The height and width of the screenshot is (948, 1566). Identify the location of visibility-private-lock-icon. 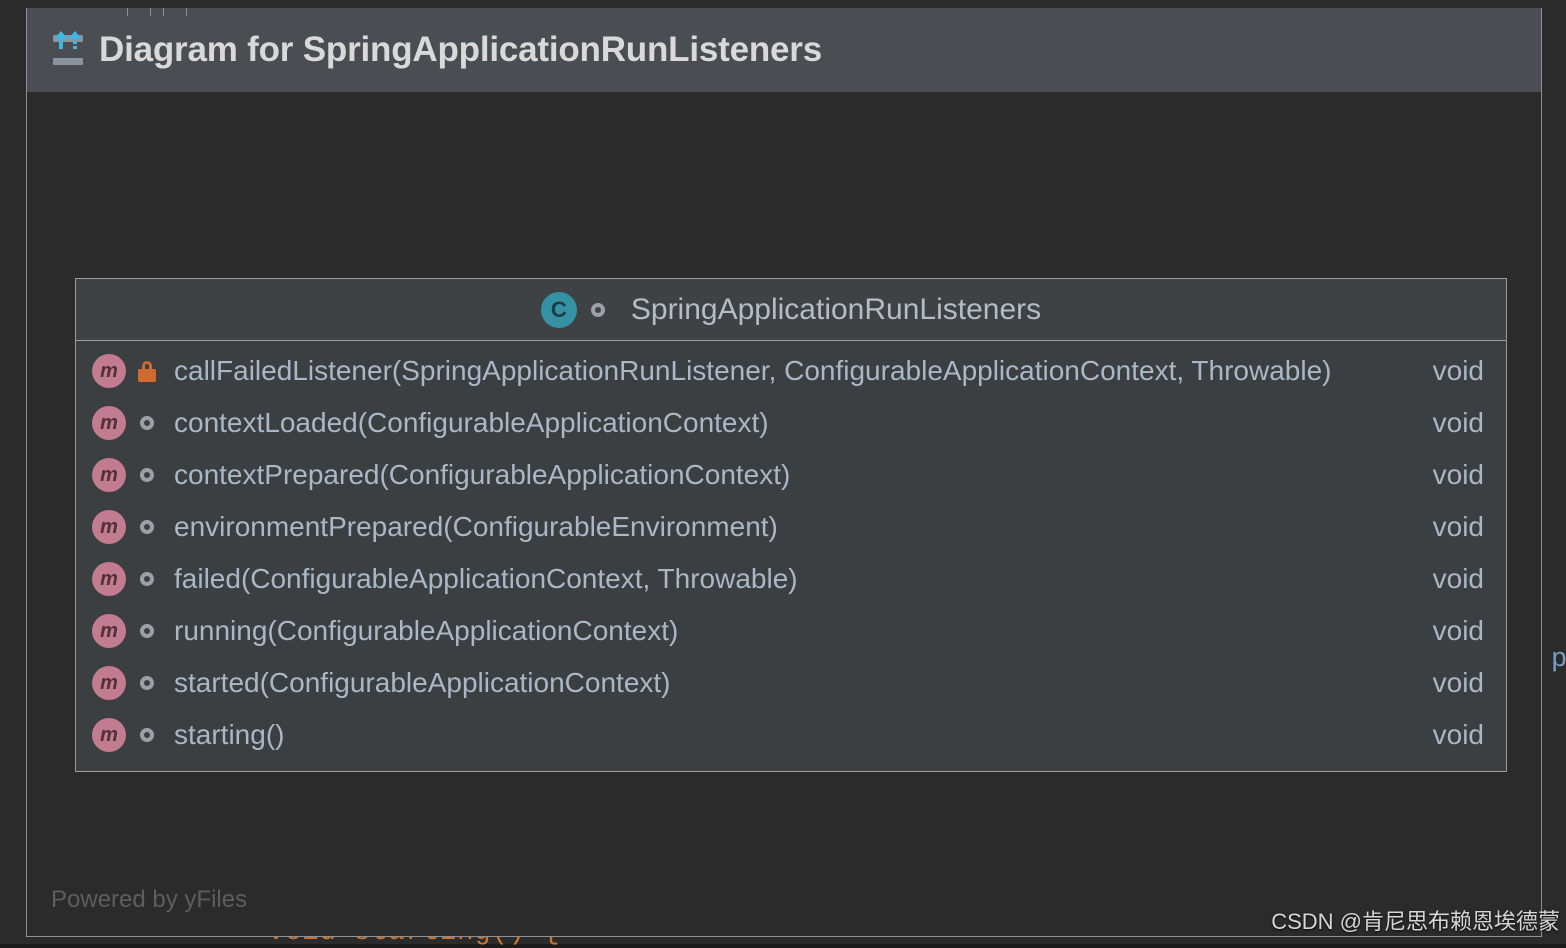
(147, 371).